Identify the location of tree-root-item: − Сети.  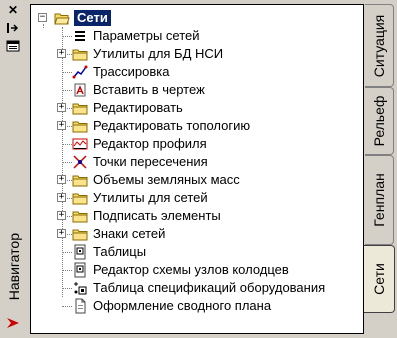
(197, 18).